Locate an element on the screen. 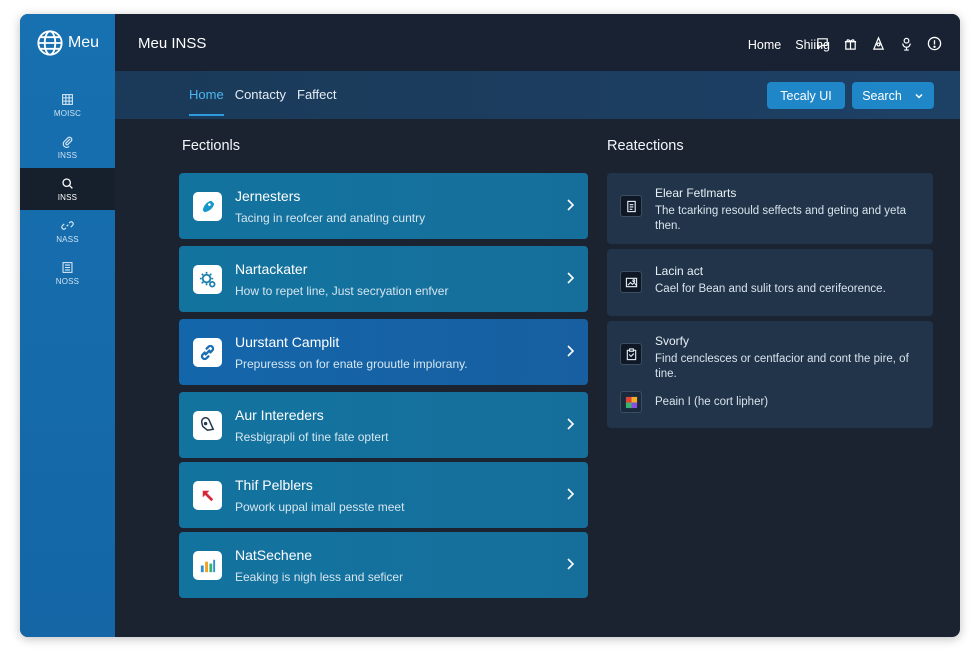 The image size is (980, 653). settings-icon is located at coordinates (207, 279).